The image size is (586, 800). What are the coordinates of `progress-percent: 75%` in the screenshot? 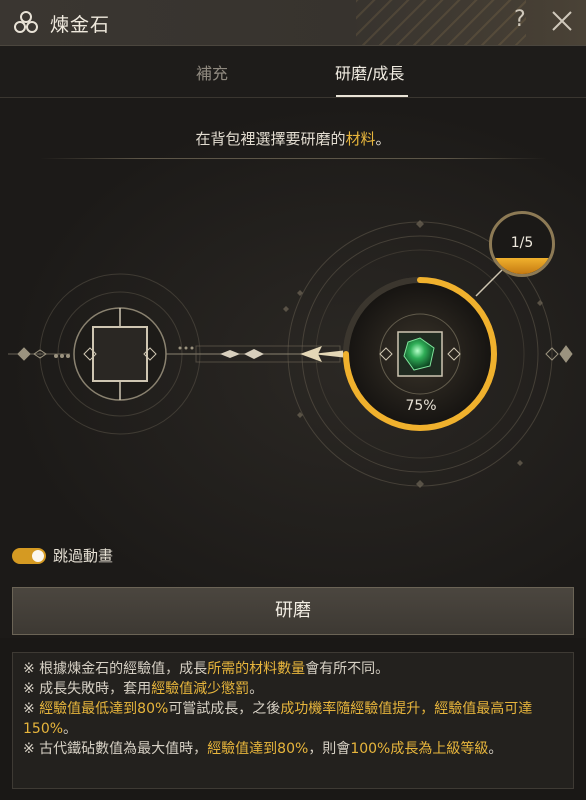 It's located at (421, 406).